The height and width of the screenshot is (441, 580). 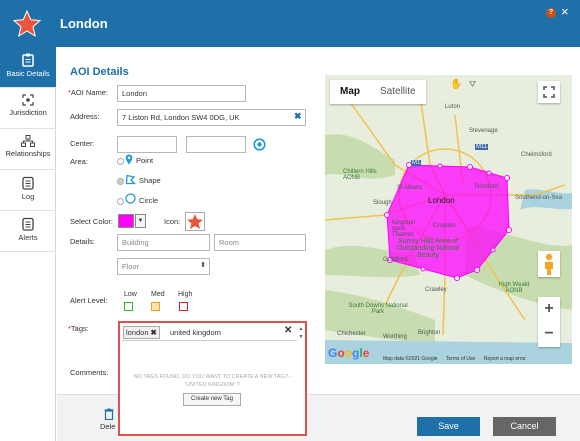 What do you see at coordinates (410, 359) in the screenshot?
I see `map-data-credit: Map data ©2021 Google` at bounding box center [410, 359].